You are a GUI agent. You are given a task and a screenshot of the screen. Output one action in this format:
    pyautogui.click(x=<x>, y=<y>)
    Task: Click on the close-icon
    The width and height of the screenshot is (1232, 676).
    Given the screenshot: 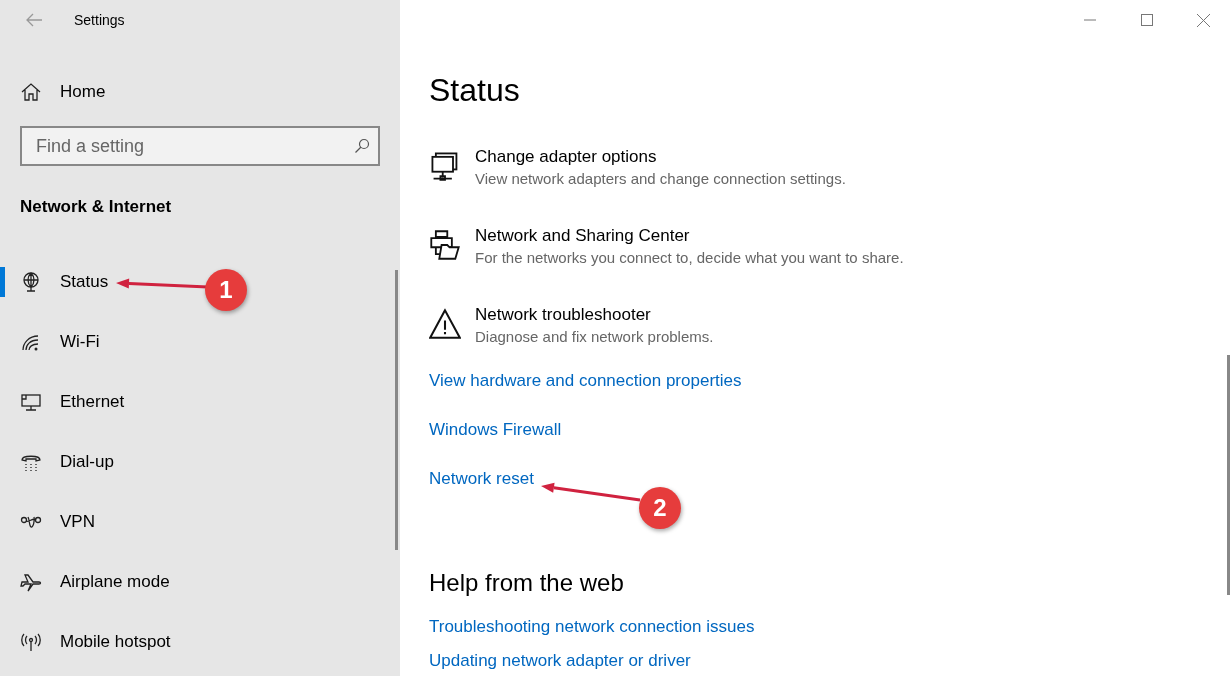 What is the action you would take?
    pyautogui.click(x=1203, y=20)
    